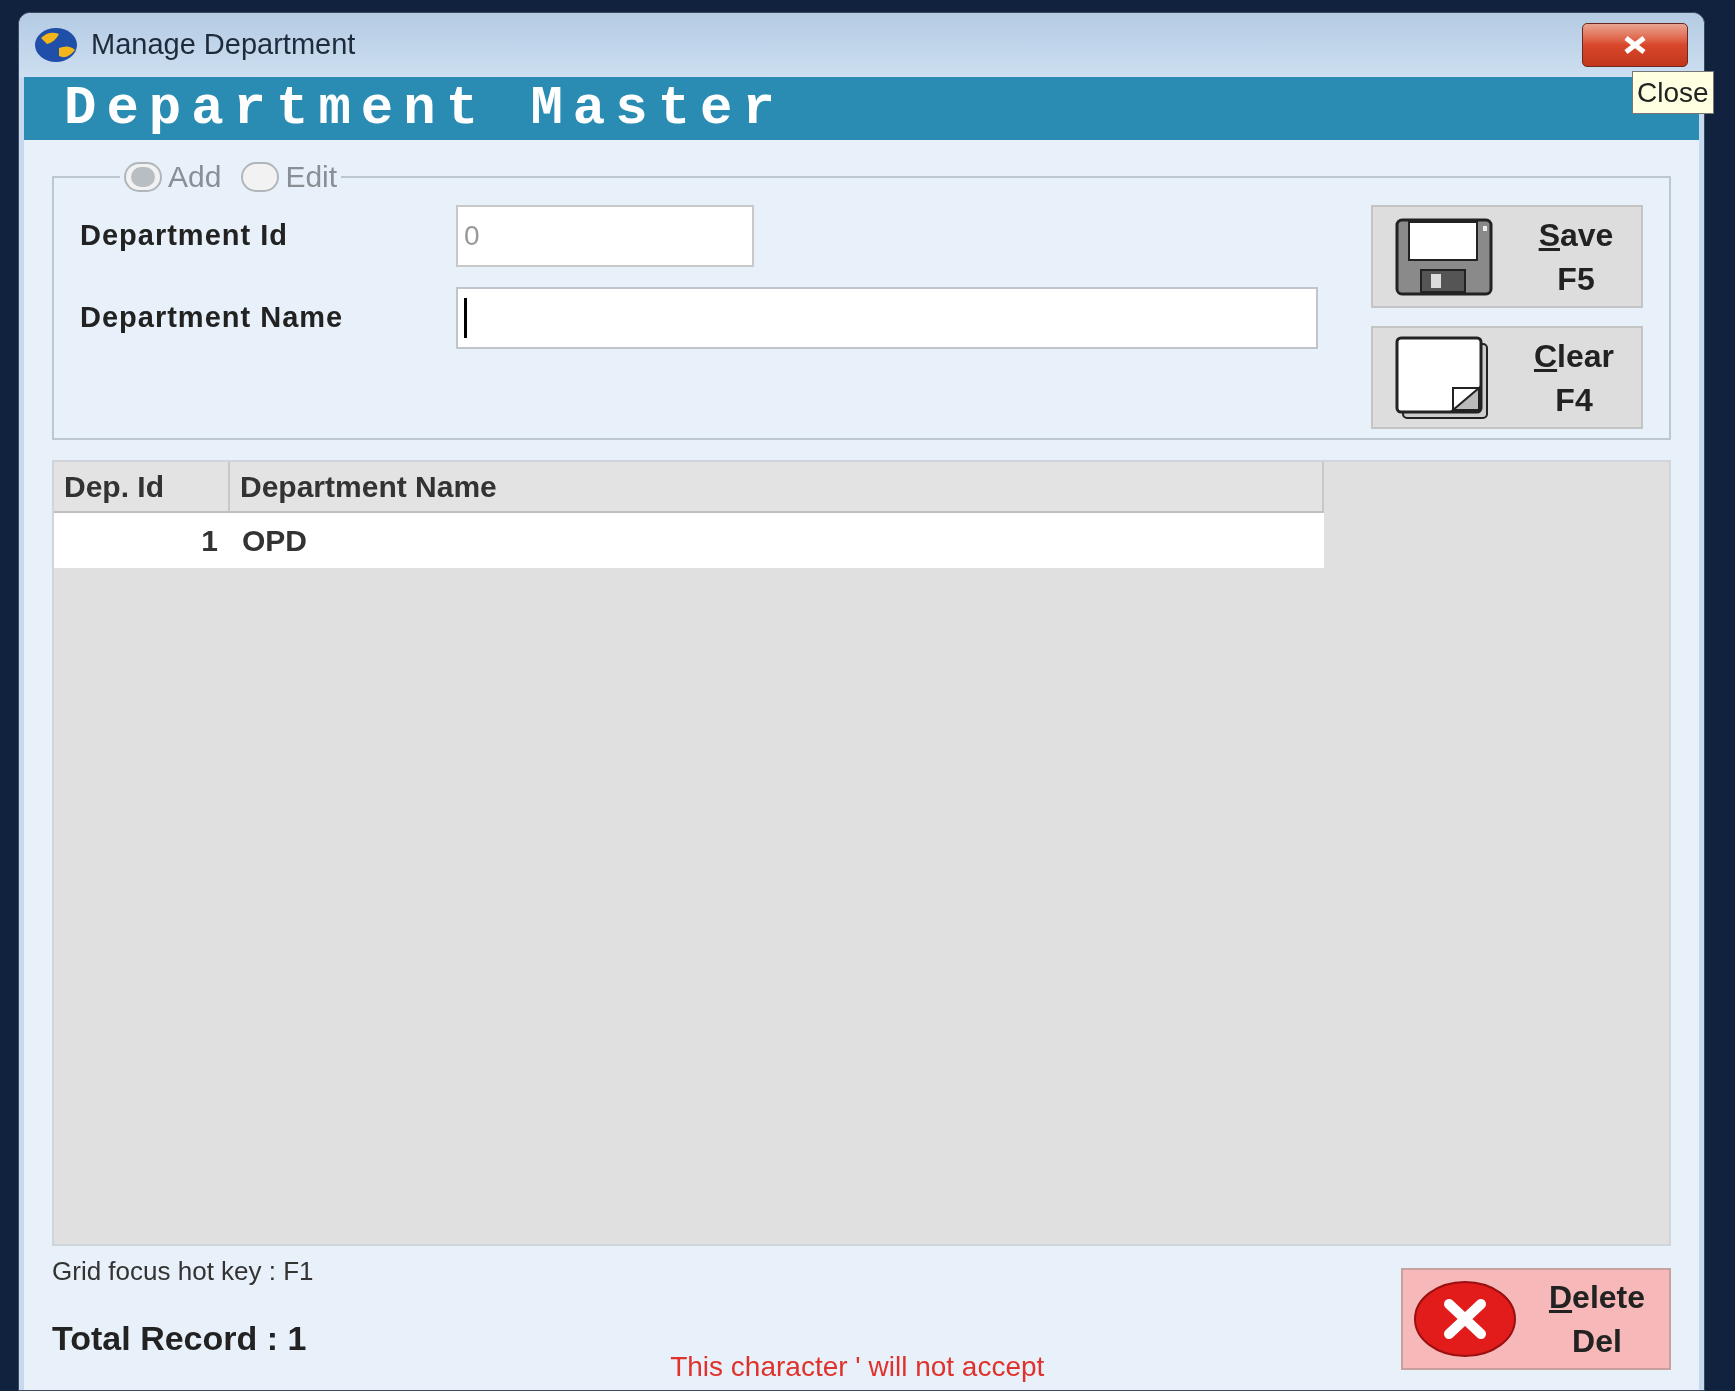 The image size is (1735, 1391). I want to click on field-label: Department Name, so click(212, 318).